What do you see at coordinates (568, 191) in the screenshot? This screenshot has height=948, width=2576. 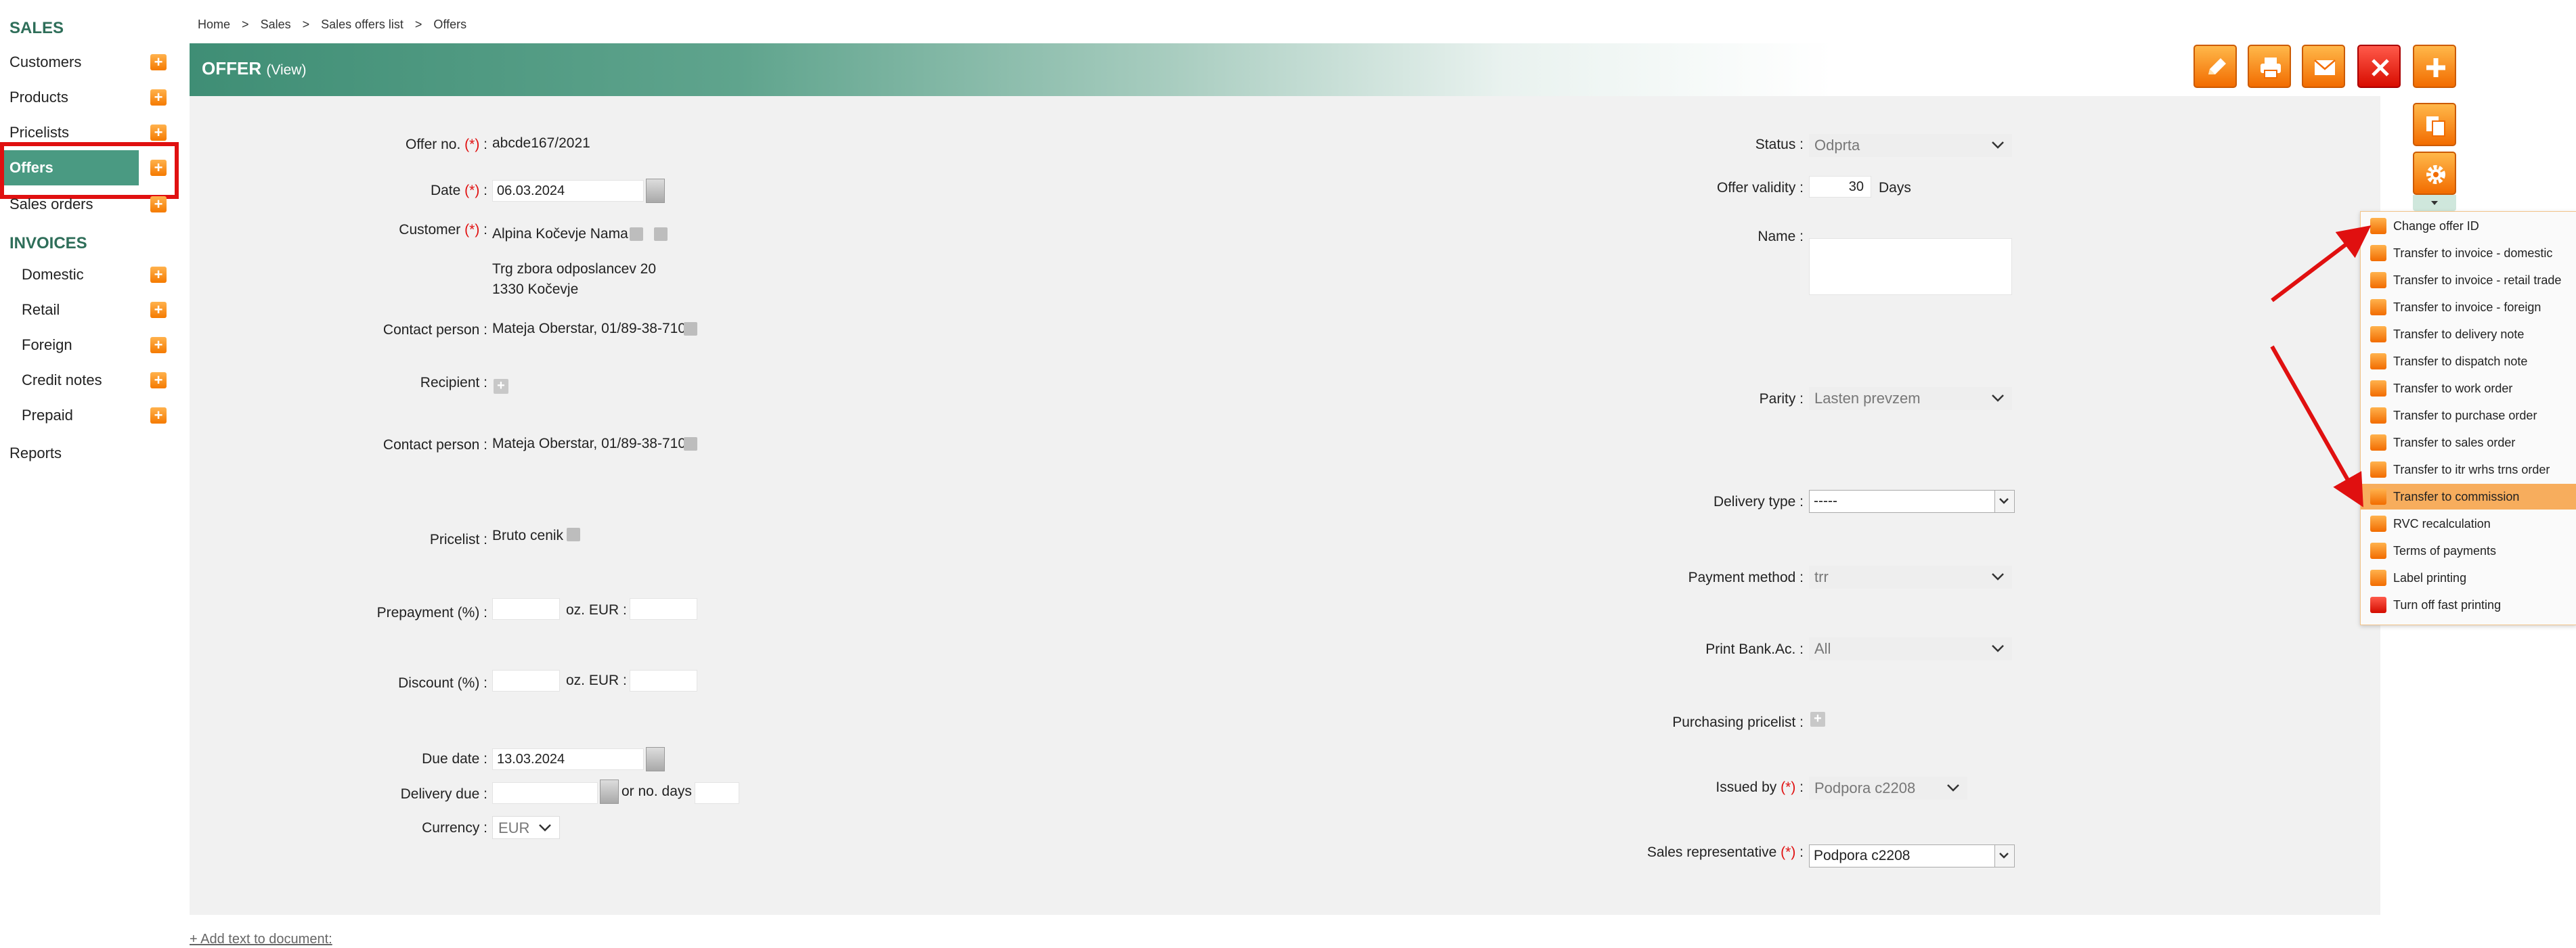 I see `date-input: 06.03.2024` at bounding box center [568, 191].